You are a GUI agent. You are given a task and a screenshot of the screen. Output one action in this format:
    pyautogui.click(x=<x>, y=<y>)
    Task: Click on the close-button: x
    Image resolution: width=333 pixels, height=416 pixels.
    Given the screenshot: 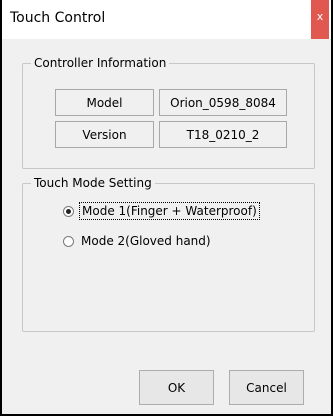 What is the action you would take?
    pyautogui.click(x=320, y=19)
    